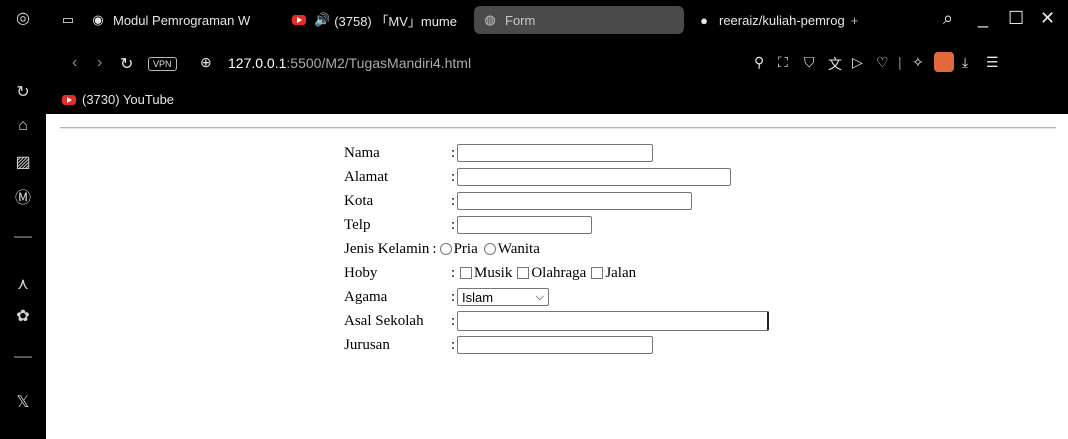 Image resolution: width=1068 pixels, height=439 pixels. What do you see at coordinates (387, 248) in the screenshot?
I see `jenis-kelamin-label: Jenis Kelamin` at bounding box center [387, 248].